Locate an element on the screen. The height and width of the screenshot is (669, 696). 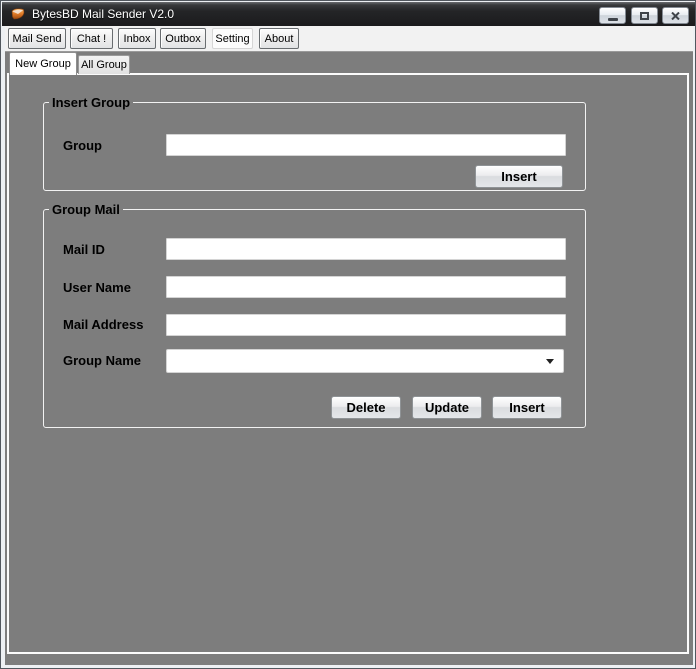
close-button is located at coordinates (675, 15).